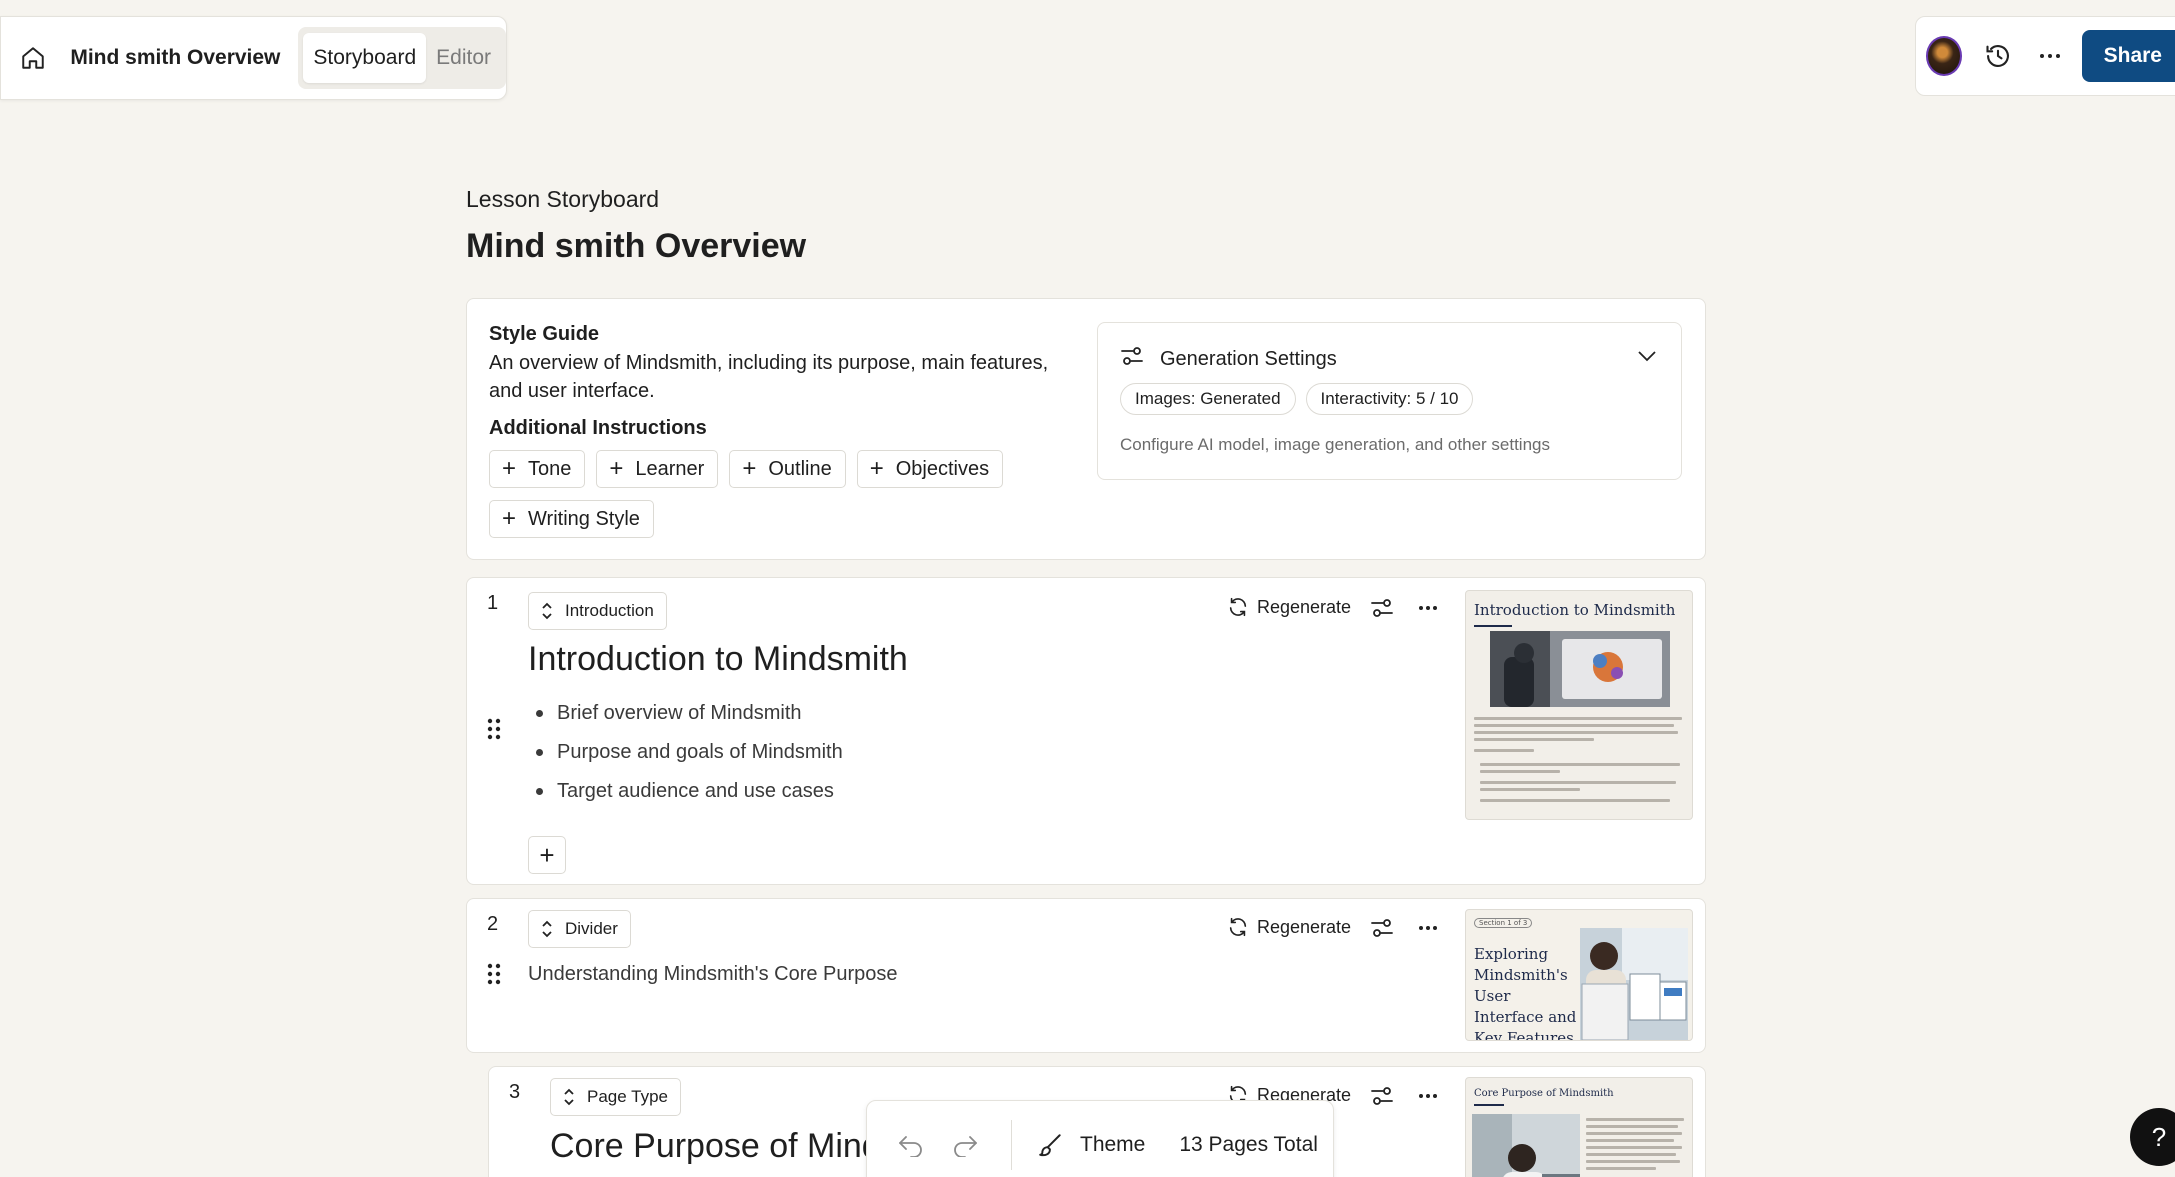 This screenshot has width=2175, height=1177. I want to click on help-button: ?, so click(2152, 1137).